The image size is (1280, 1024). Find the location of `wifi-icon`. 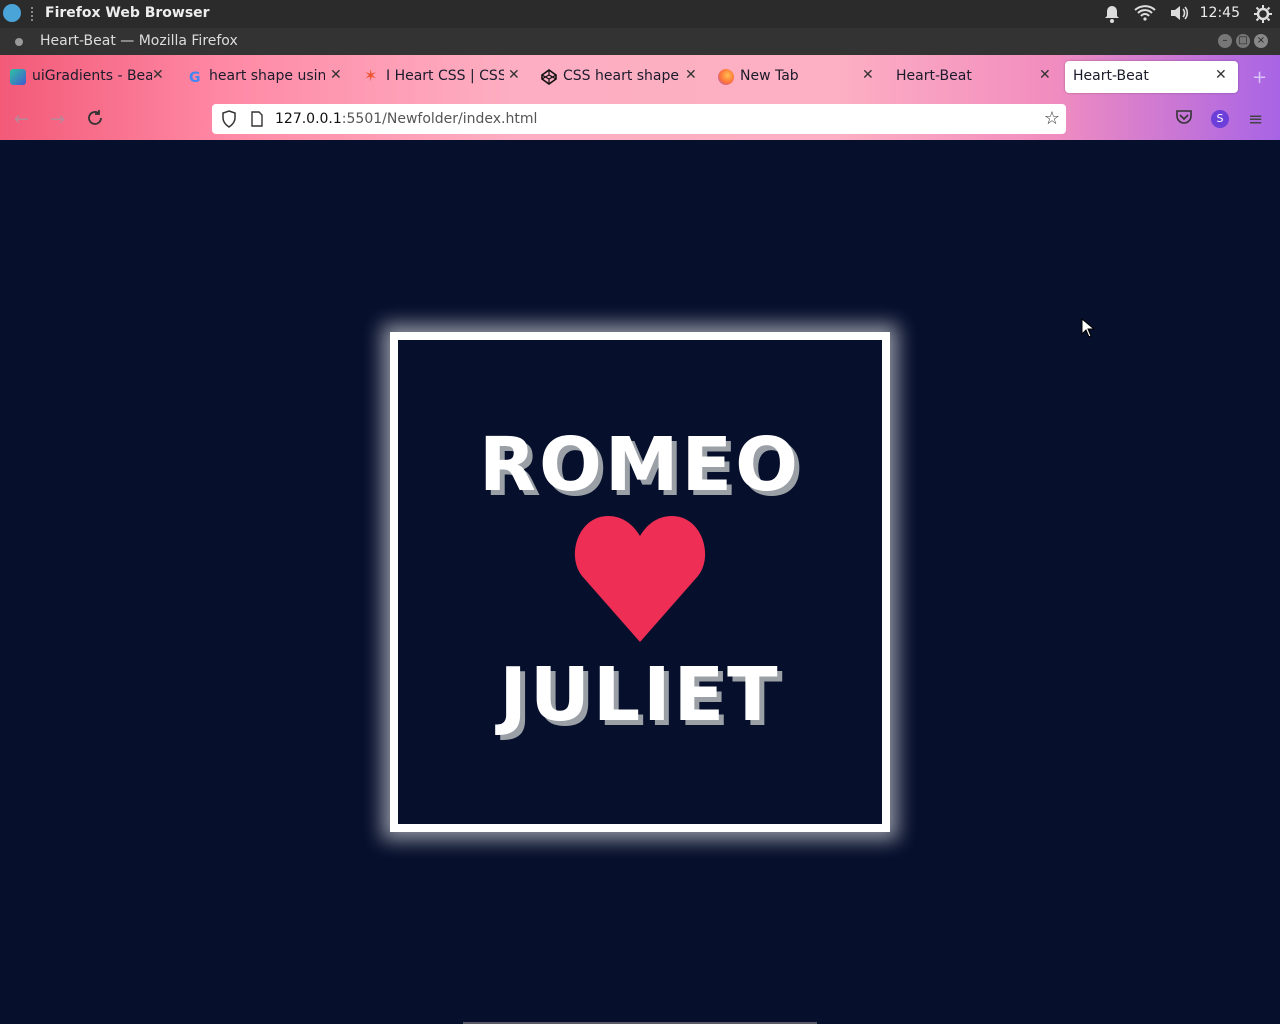

wifi-icon is located at coordinates (1145, 15).